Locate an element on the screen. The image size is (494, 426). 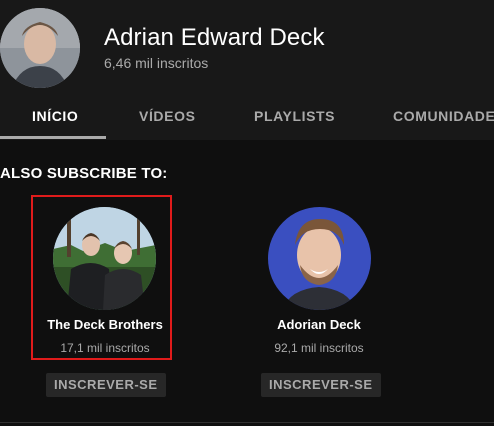
channel-subscriber-count: 6,46 mil inscritos is located at coordinates (156, 63).